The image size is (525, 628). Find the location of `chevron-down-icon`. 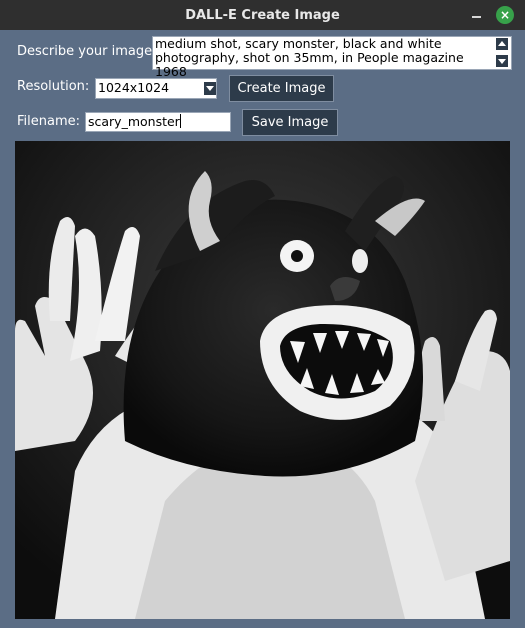

chevron-down-icon is located at coordinates (210, 88).